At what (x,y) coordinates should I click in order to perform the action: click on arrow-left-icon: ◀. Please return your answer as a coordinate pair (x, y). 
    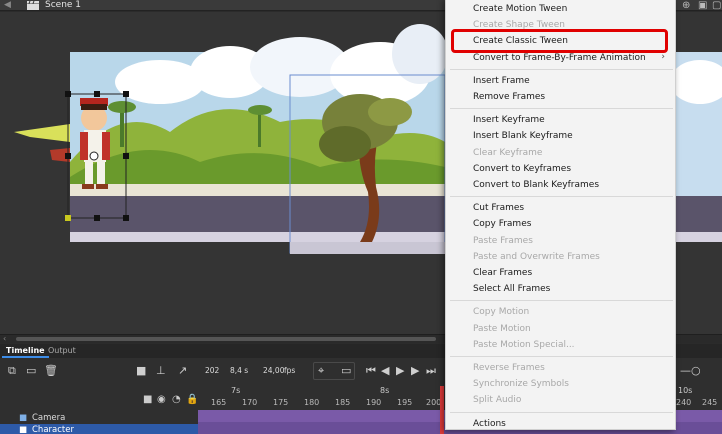
    Looking at the image, I should click on (7, 5).